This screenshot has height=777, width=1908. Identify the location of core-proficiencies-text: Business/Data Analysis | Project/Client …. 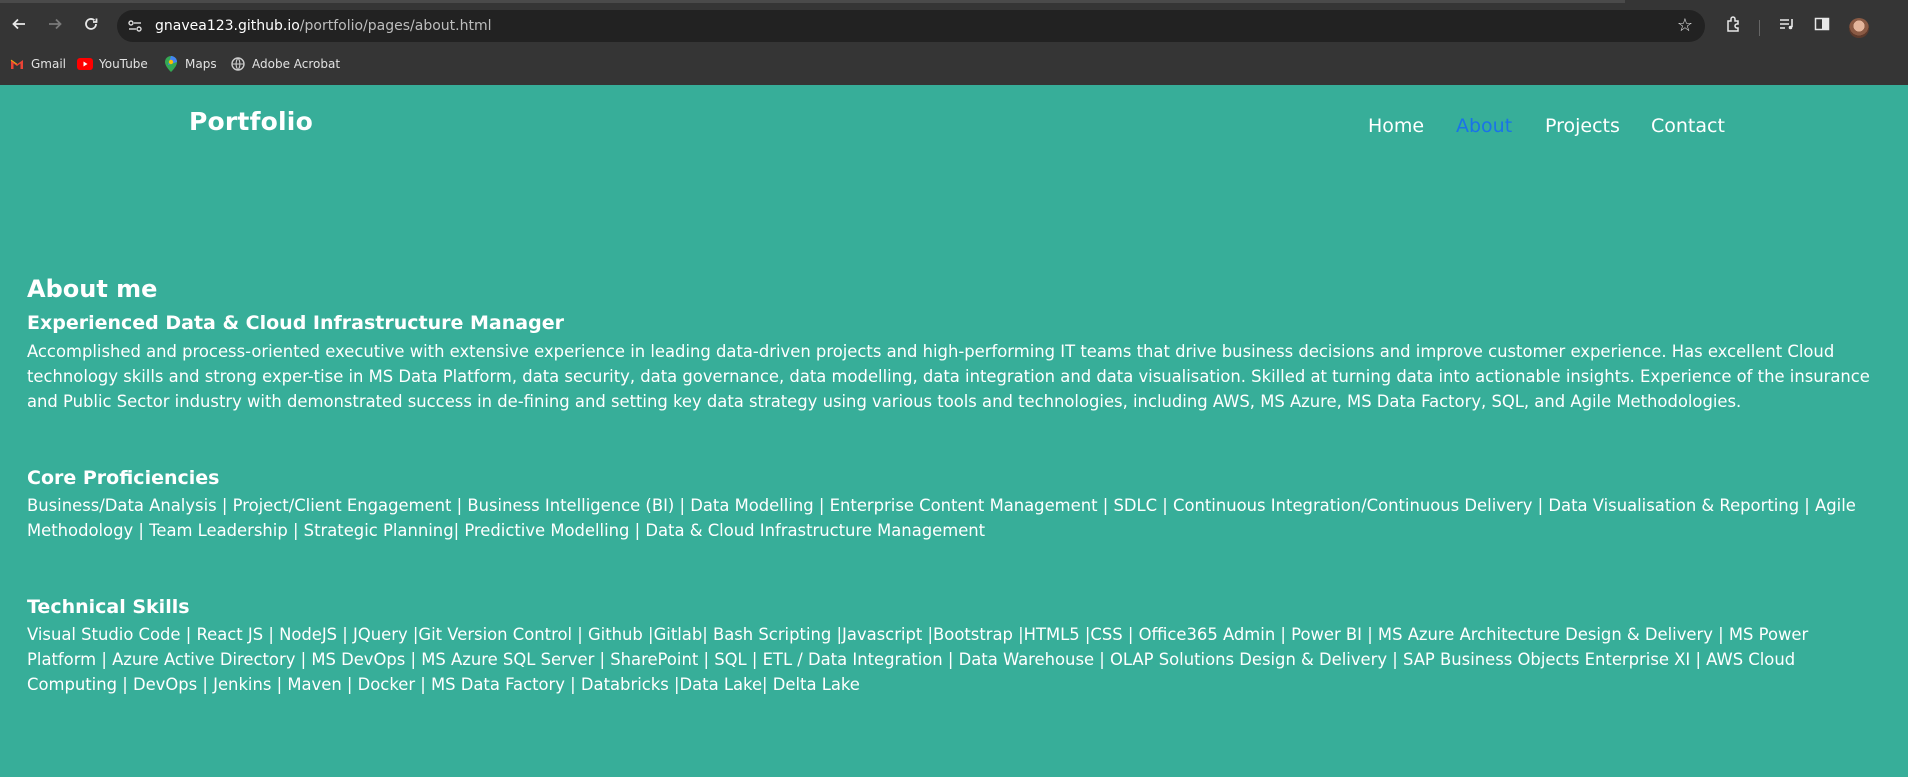
(941, 518).